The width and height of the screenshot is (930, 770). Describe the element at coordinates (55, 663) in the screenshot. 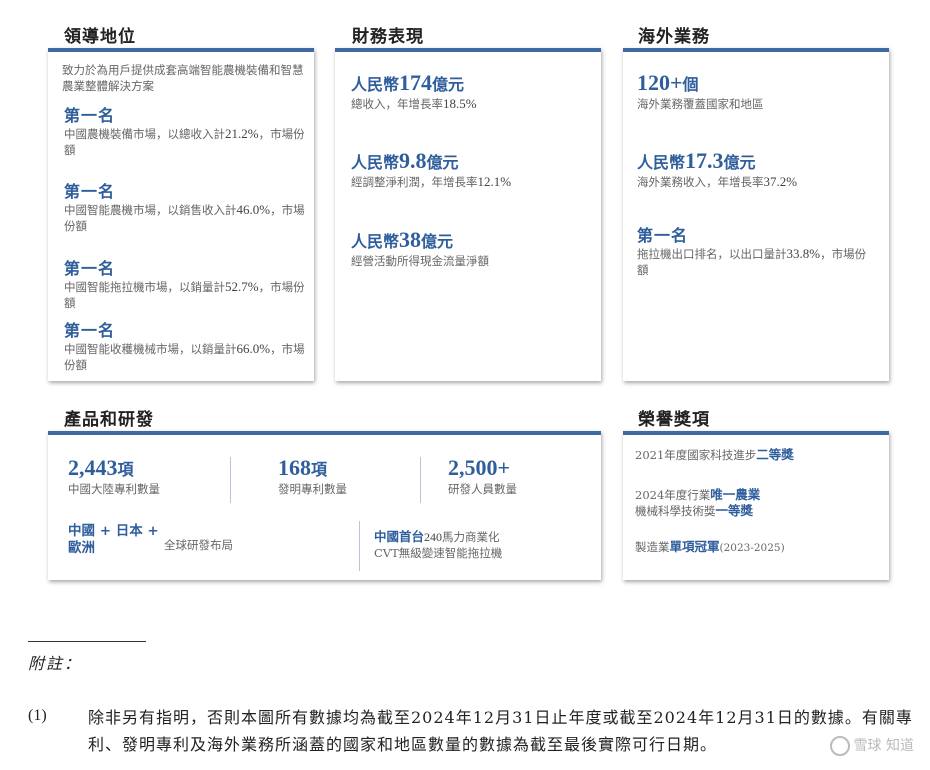

I see `notes-title: 附註：` at that location.